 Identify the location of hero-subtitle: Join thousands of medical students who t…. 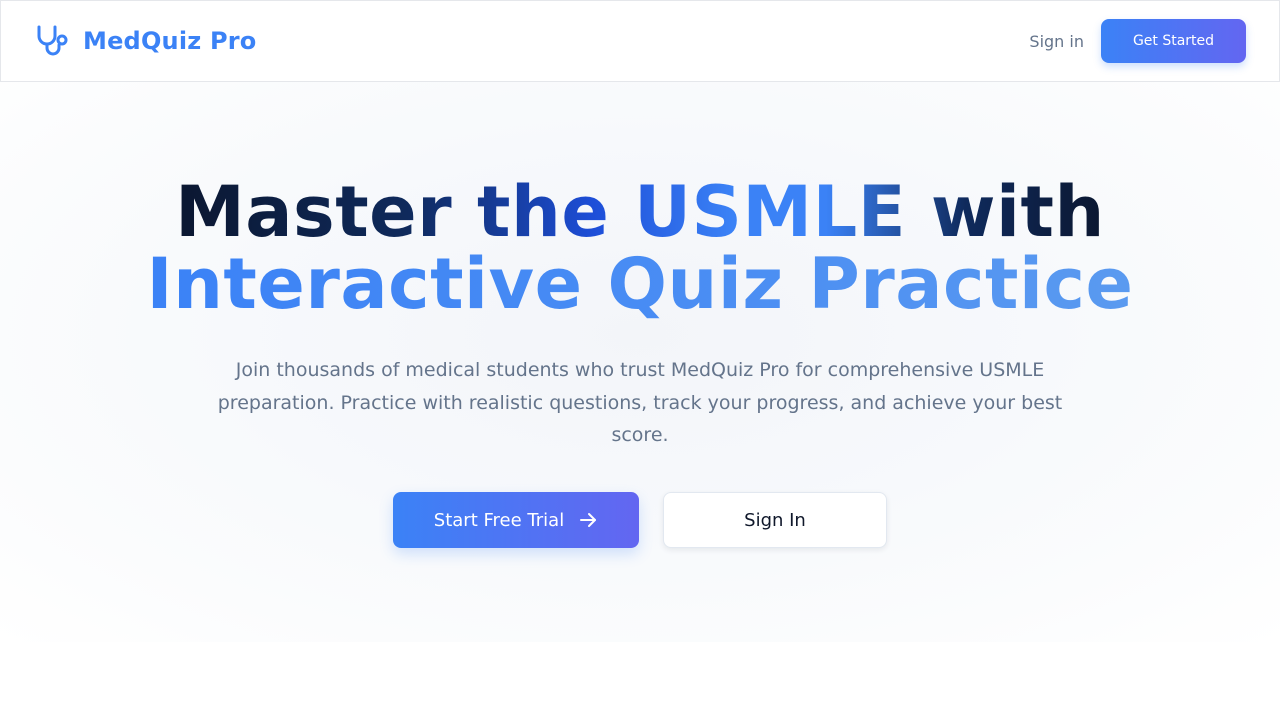
(640, 402).